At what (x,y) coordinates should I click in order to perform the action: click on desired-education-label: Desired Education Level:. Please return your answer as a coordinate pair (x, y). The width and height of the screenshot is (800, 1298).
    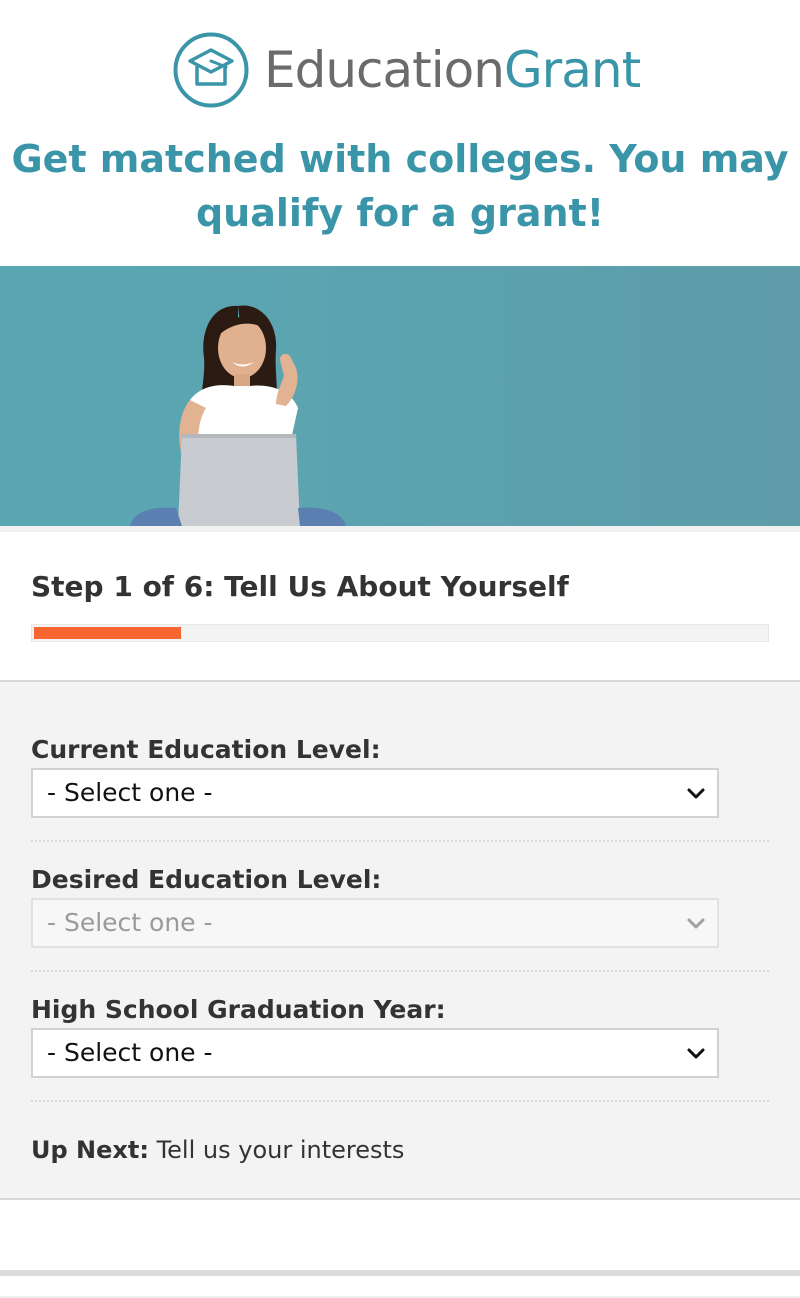
    Looking at the image, I should click on (206, 879).